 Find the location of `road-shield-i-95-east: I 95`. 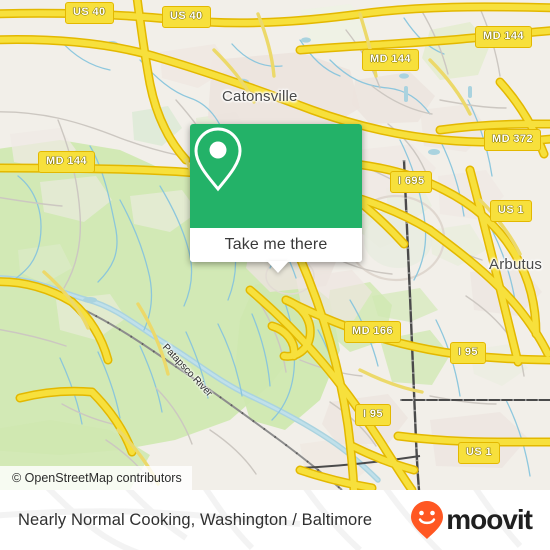

road-shield-i-95-east: I 95 is located at coordinates (468, 353).